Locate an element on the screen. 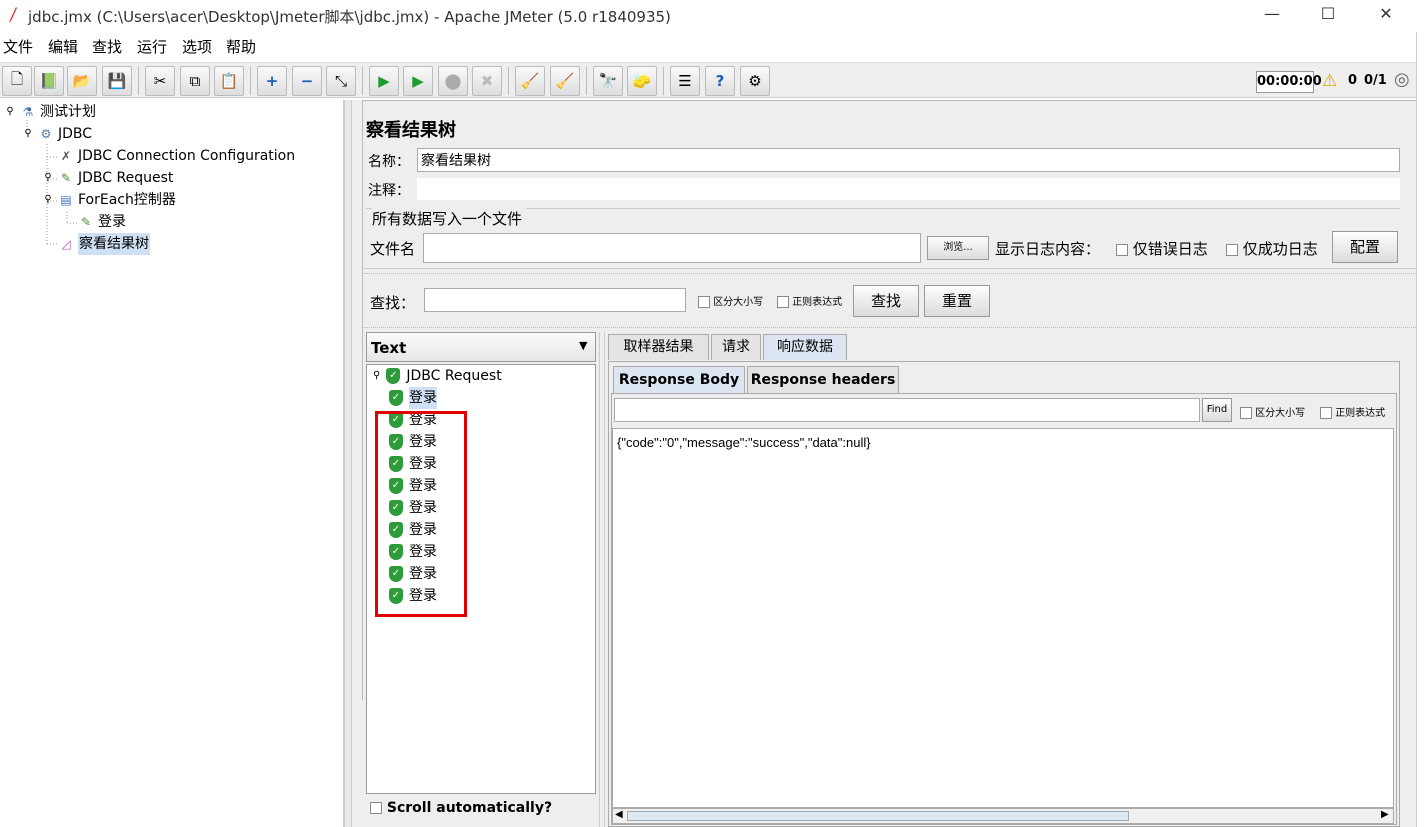  regex-checkbox is located at coordinates (783, 302).